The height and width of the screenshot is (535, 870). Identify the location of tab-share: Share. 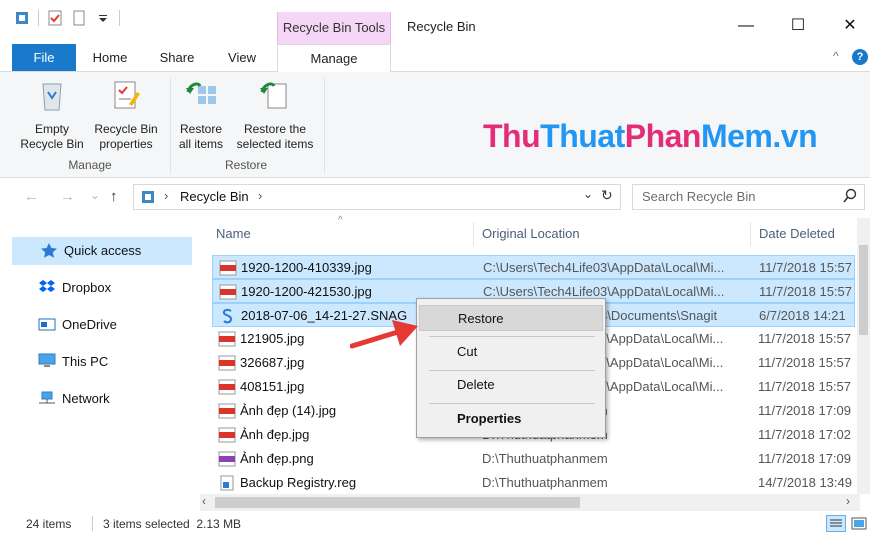
(177, 57).